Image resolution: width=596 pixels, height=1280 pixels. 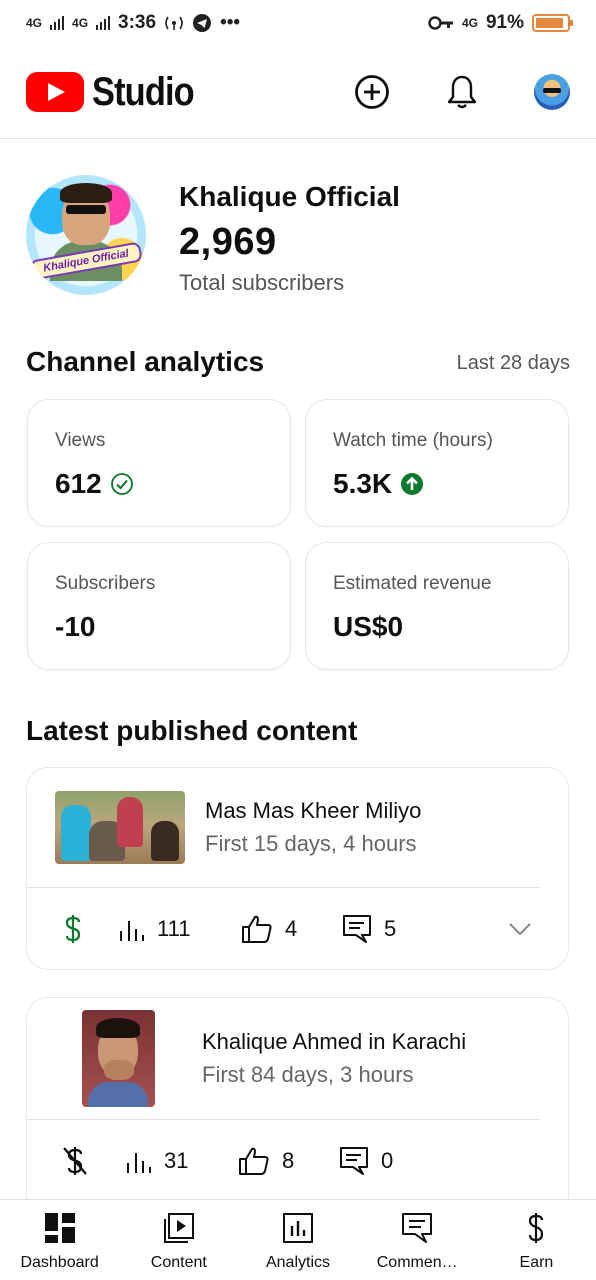 I want to click on more-notifications: •••, so click(x=230, y=22).